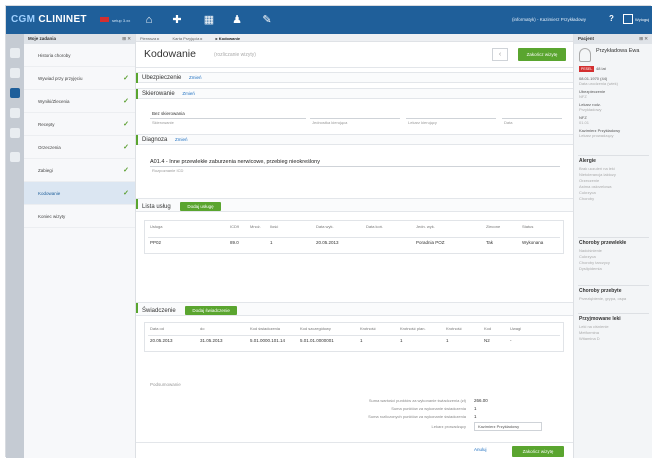  Describe the element at coordinates (602, 243) in the screenshot. I see `panel-section-title: Choroby przewlekłe` at that location.